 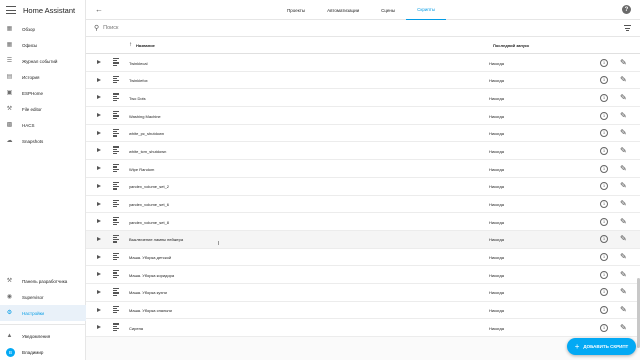 I want to click on sidebar-header: Home Assistant, so click(x=42, y=10).